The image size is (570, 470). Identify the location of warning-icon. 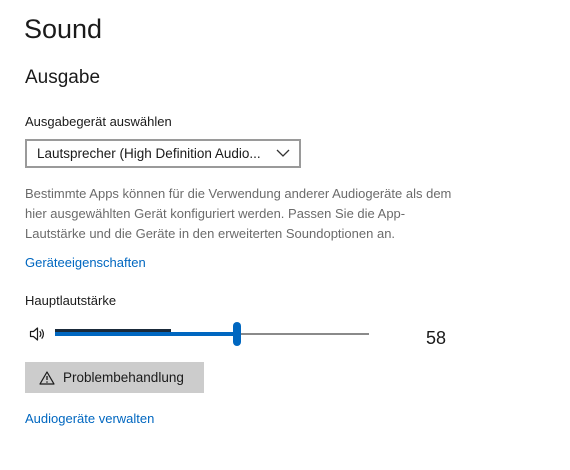
(47, 377).